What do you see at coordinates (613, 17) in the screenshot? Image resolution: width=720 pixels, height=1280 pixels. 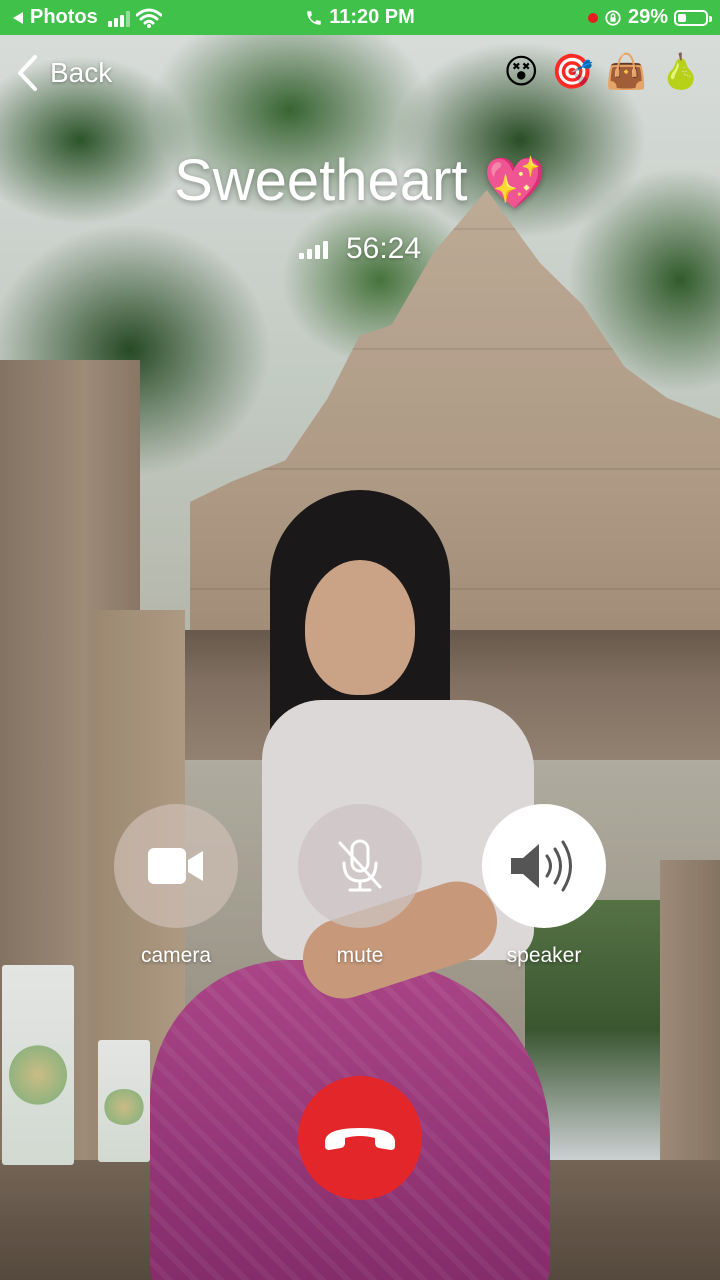 I see `orientation-lock-icon` at bounding box center [613, 17].